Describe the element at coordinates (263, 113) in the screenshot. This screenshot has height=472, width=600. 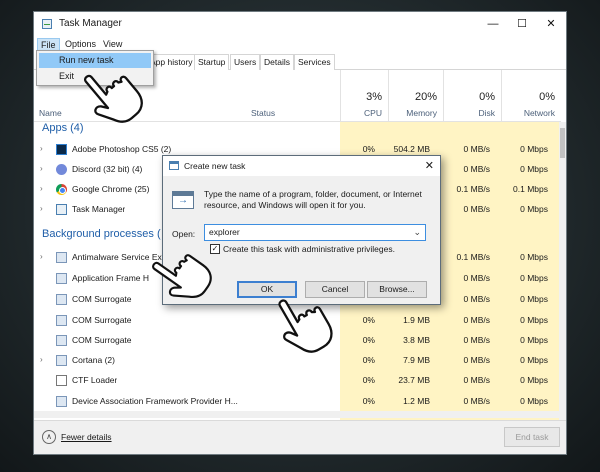
I see `column-status-label: Status` at that location.